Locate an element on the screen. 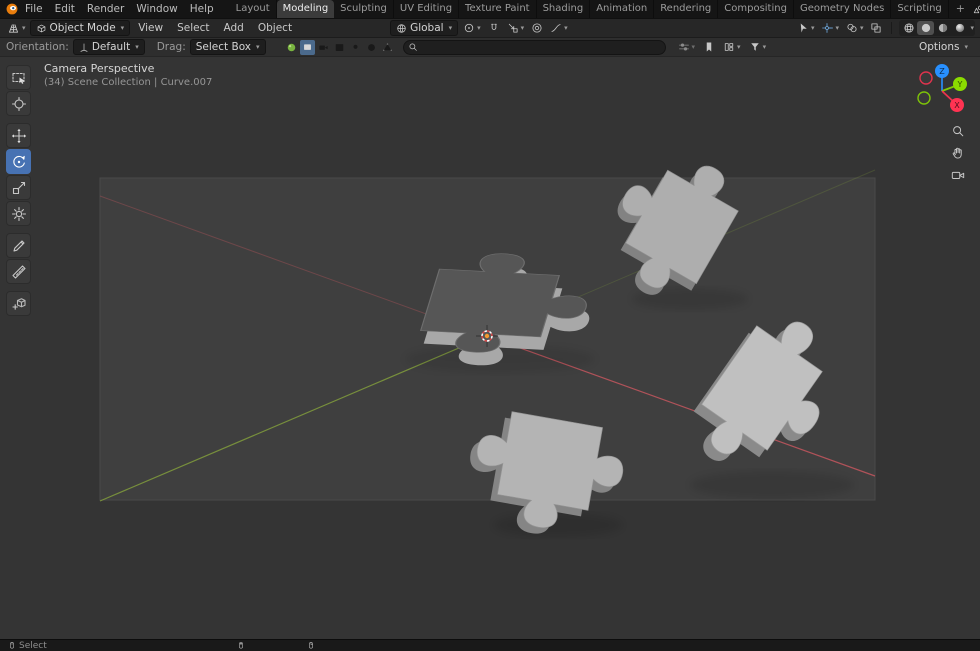  mouse-middle-icon is located at coordinates (241, 645).